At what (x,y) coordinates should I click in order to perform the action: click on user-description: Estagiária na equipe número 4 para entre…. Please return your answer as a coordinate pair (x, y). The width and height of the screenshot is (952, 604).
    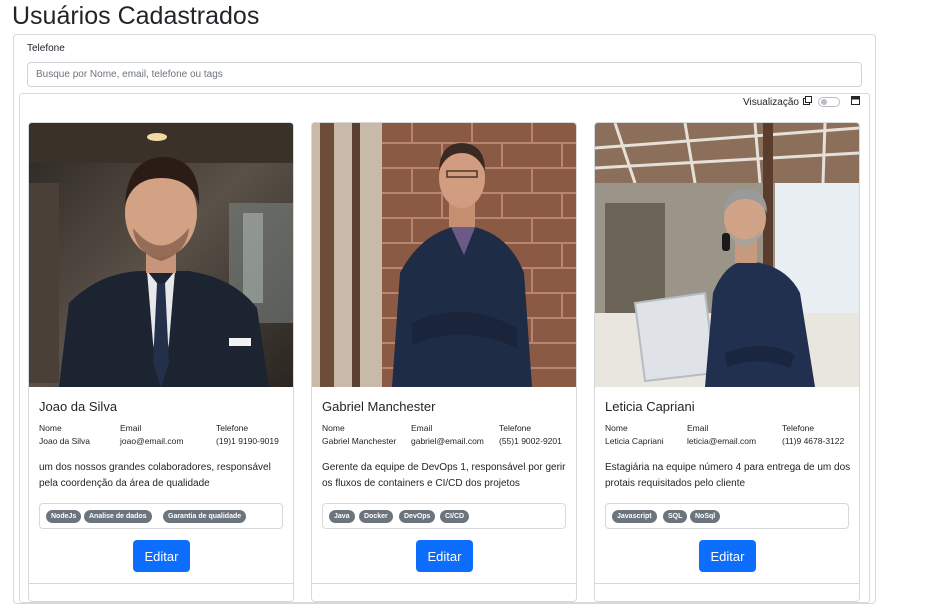
    Looking at the image, I should click on (728, 475).